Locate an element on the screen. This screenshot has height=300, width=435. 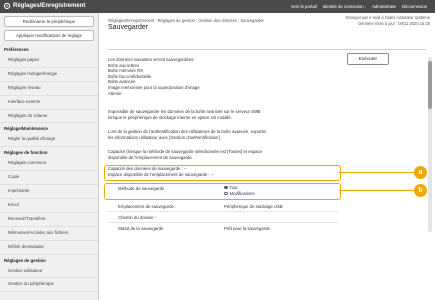
radio-selected-icon is located at coordinates (226, 187).